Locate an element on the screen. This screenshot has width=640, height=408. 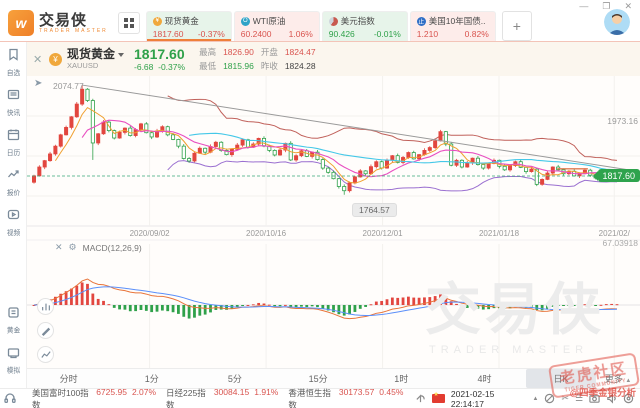
field-value: 1826.90 is located at coordinates (238, 52).